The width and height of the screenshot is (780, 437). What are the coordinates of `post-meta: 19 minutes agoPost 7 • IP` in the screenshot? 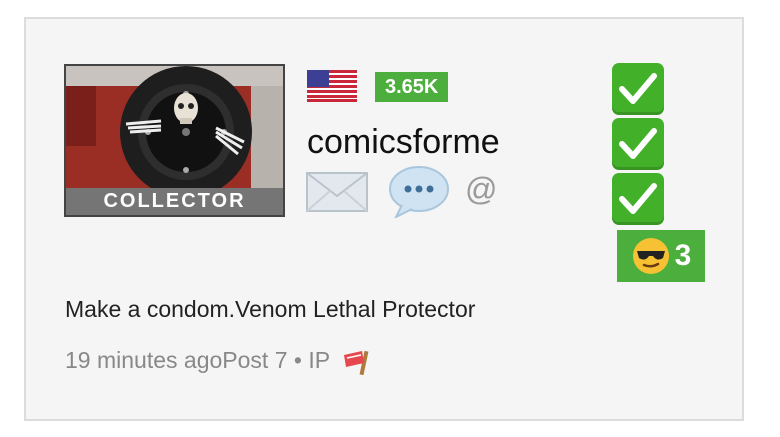 It's located at (218, 361).